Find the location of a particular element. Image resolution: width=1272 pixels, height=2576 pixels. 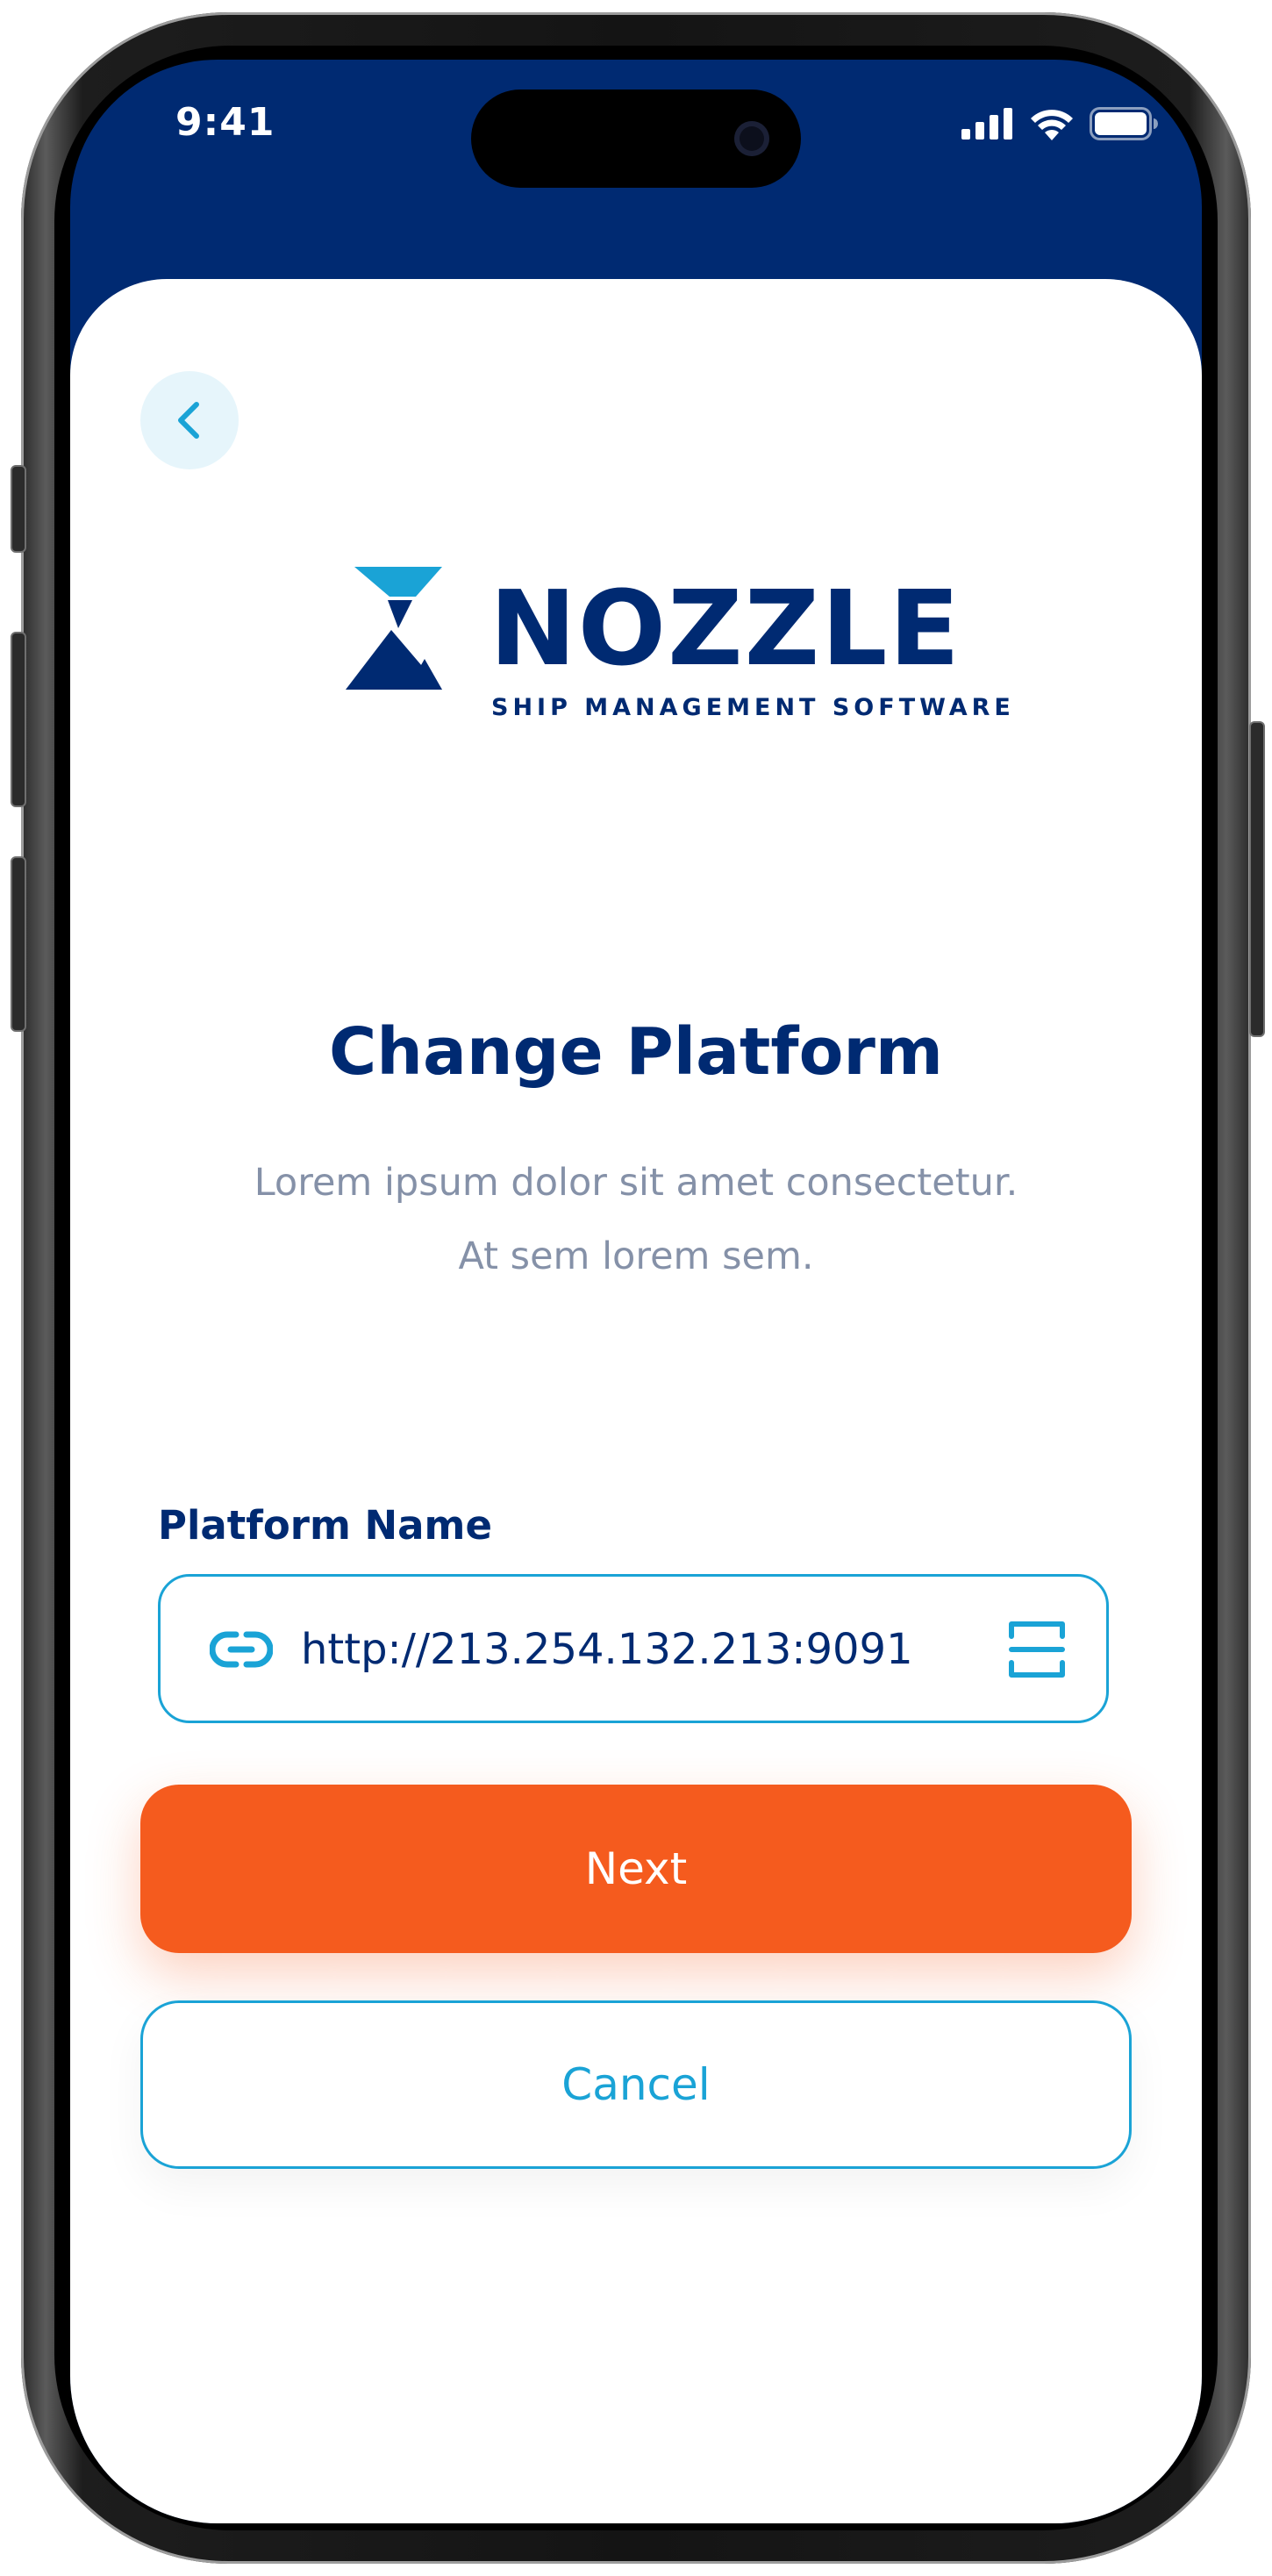

page-title: Change Platform is located at coordinates (636, 1052).